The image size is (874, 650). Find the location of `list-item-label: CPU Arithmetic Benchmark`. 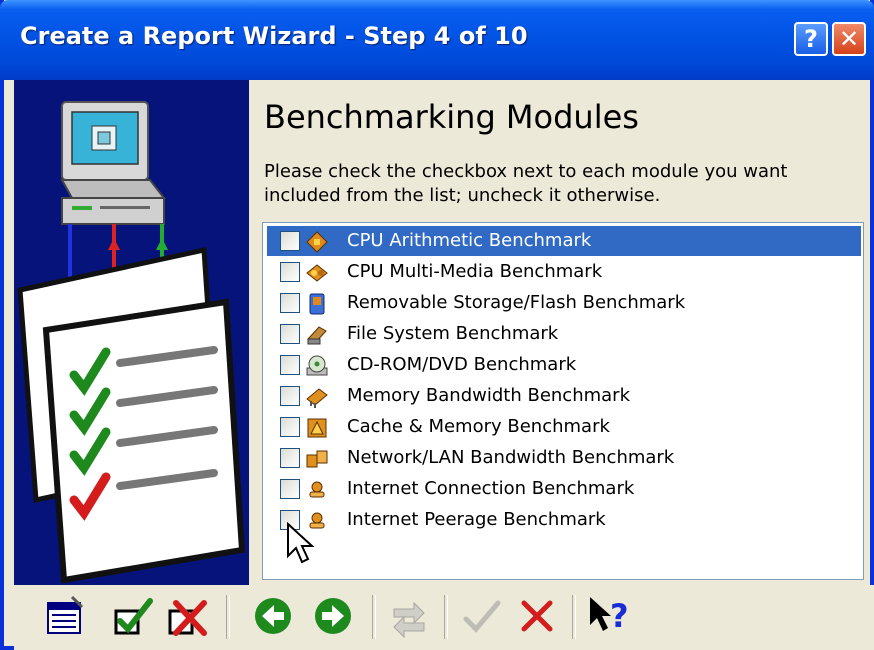

list-item-label: CPU Arithmetic Benchmark is located at coordinates (469, 240).